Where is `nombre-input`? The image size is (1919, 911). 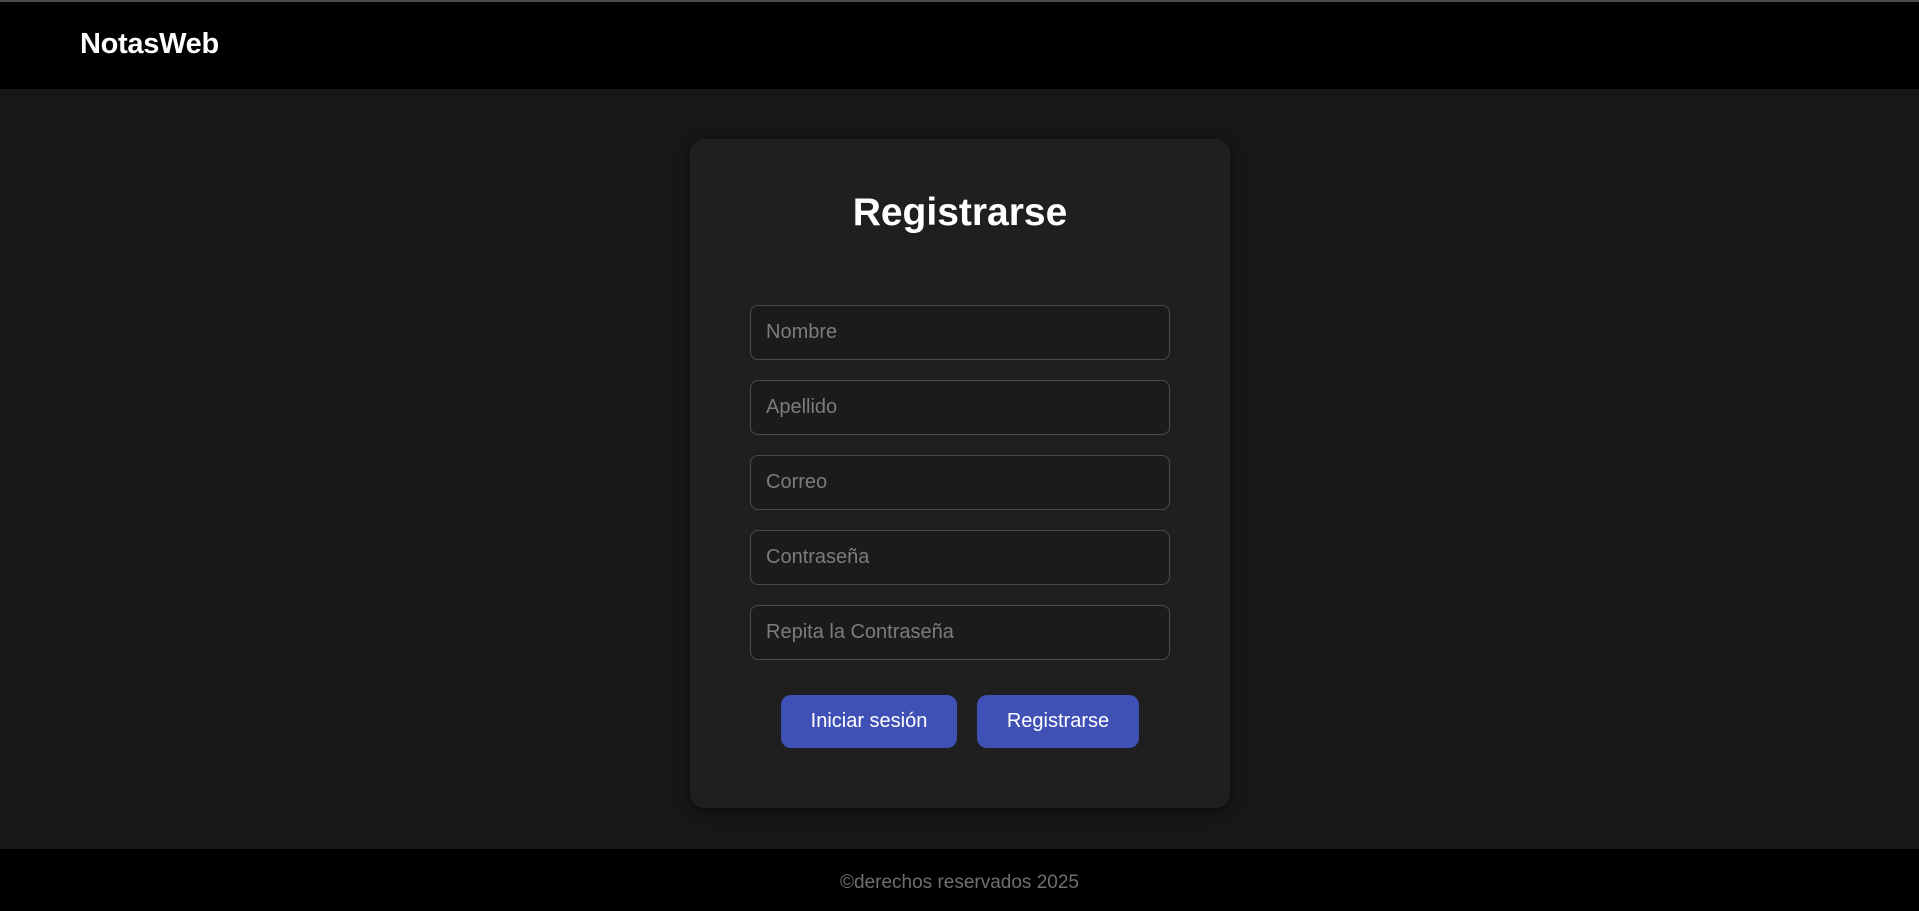 nombre-input is located at coordinates (960, 332).